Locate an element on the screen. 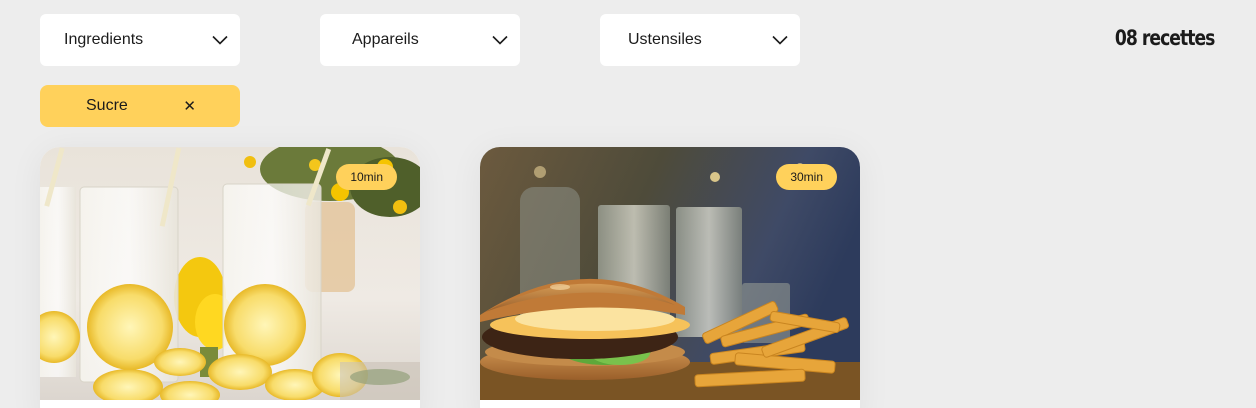 This screenshot has height=408, width=1256. appareils-dropdown-label: Appareils is located at coordinates (385, 39).